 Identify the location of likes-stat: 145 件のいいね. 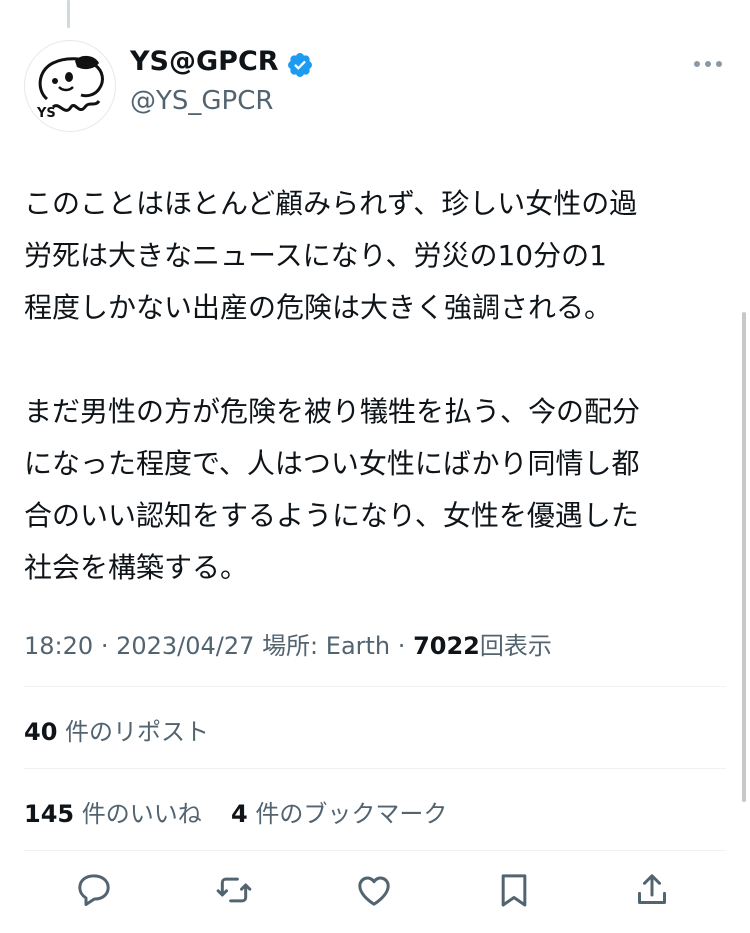
(113, 814).